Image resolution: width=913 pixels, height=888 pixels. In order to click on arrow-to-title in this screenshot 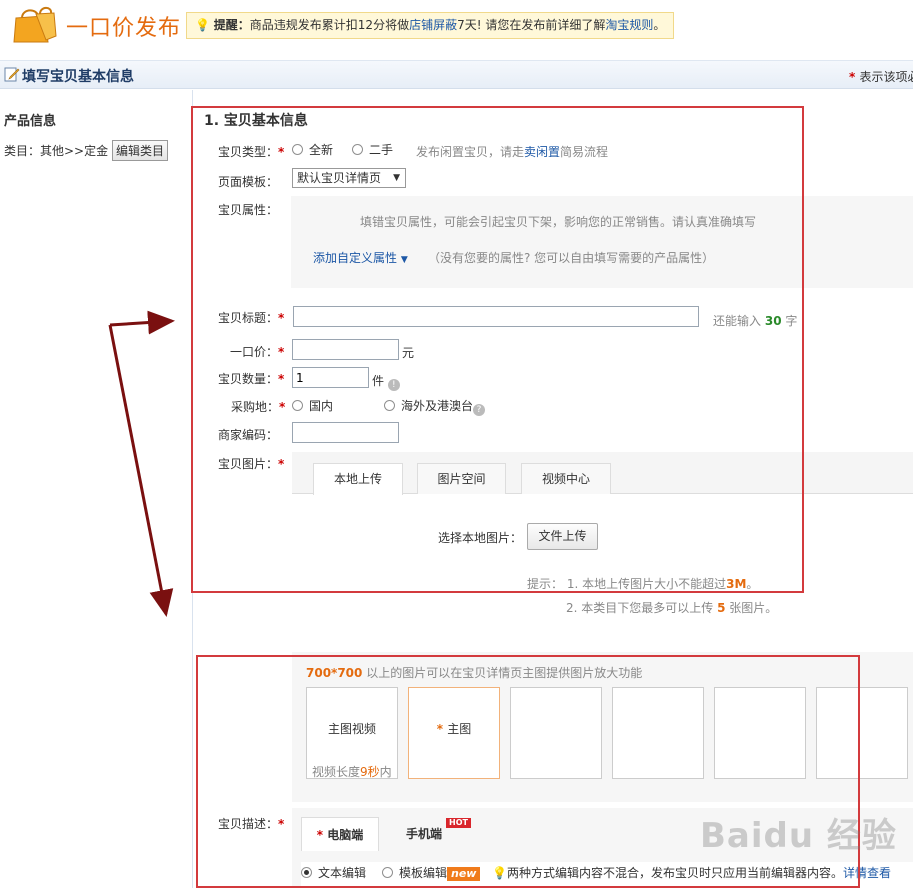, I will do `click(142, 322)`.